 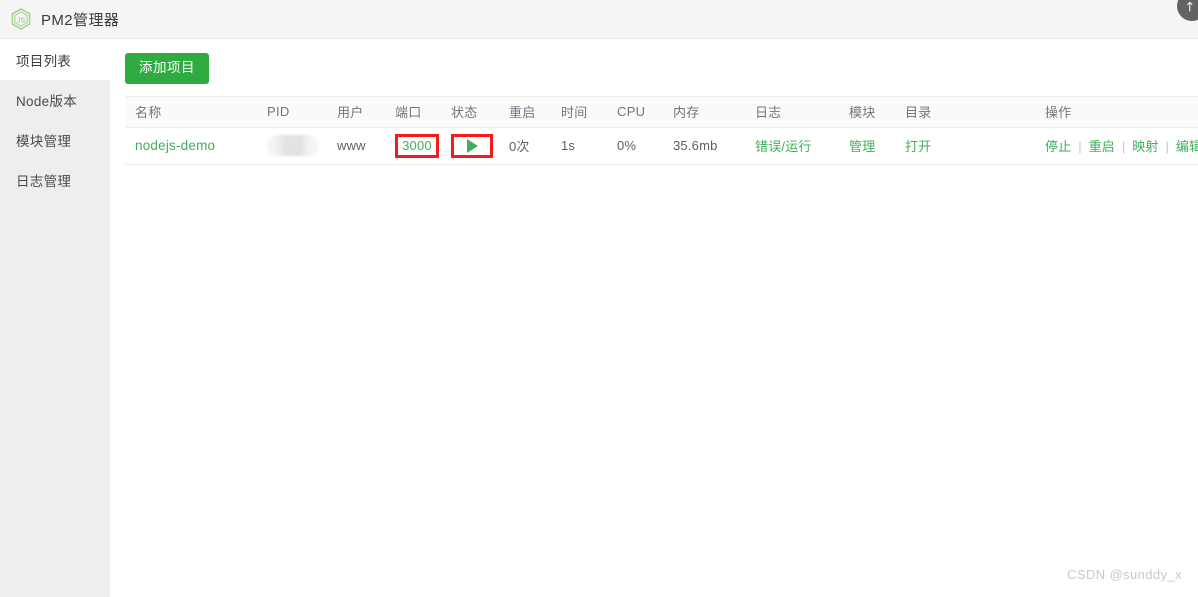 I want to click on column-header-memory: 内存, so click(x=704, y=111).